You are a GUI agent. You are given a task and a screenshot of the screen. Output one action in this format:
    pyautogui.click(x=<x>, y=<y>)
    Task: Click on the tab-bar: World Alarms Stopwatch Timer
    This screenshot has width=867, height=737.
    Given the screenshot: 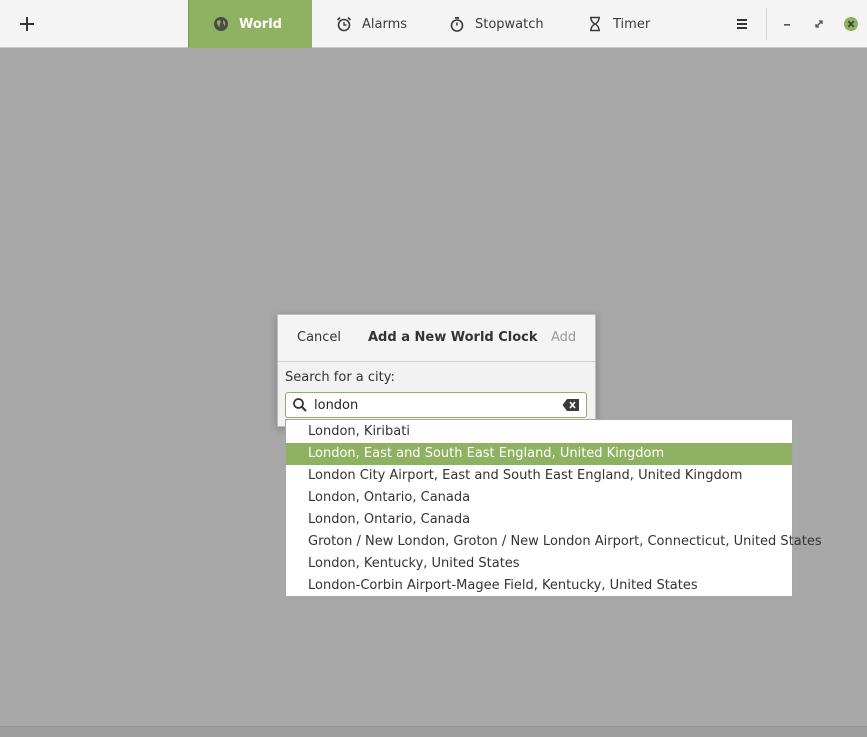 What is the action you would take?
    pyautogui.click(x=430, y=24)
    